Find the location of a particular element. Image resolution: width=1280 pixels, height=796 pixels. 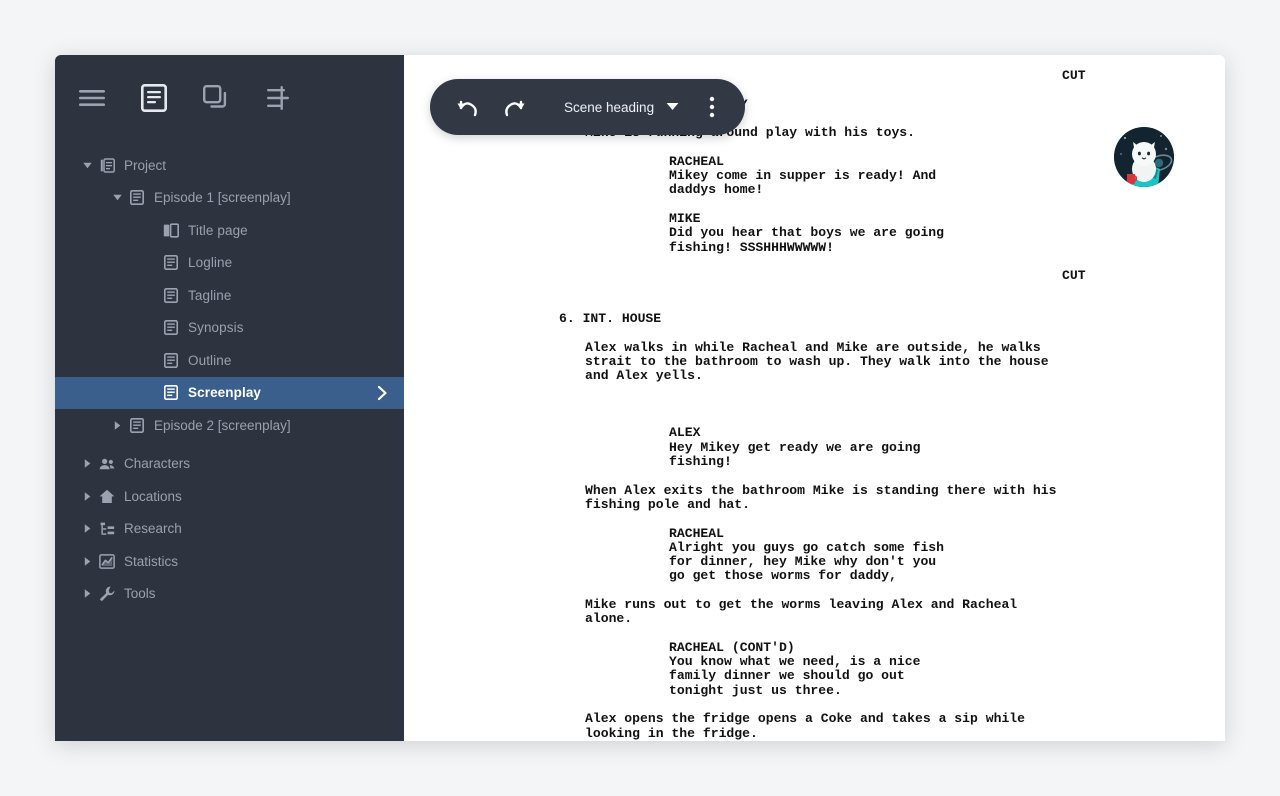

script-line-dialog: Hey Mikey get ready we are going is located at coordinates (814, 447).